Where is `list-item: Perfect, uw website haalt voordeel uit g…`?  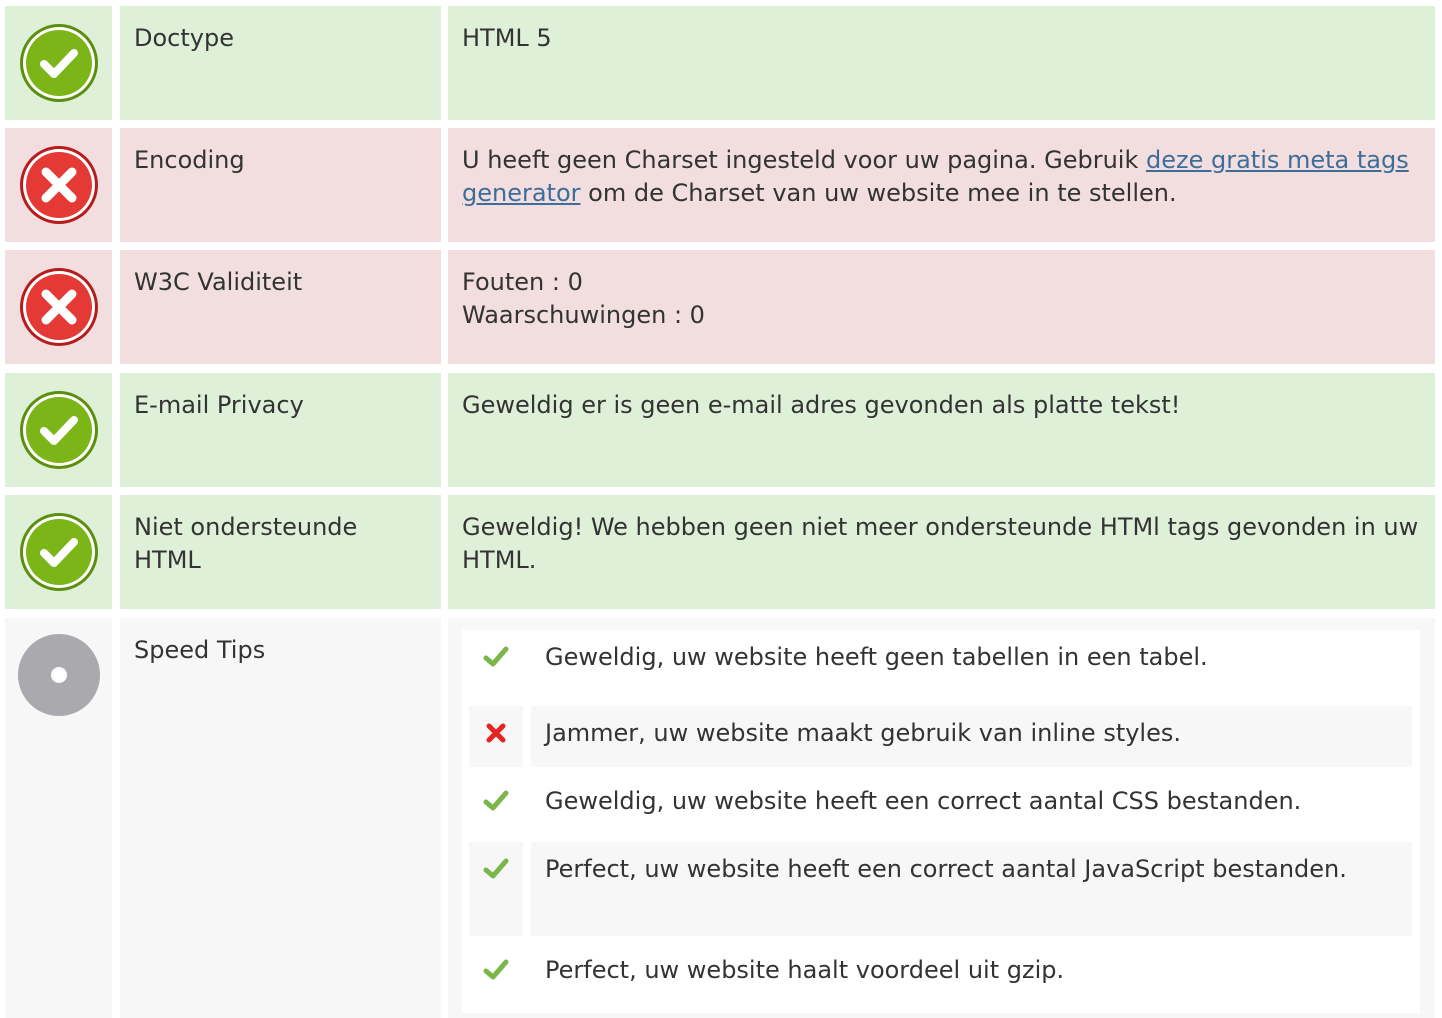 list-item: Perfect, uw website haalt voordeel uit g… is located at coordinates (940, 973).